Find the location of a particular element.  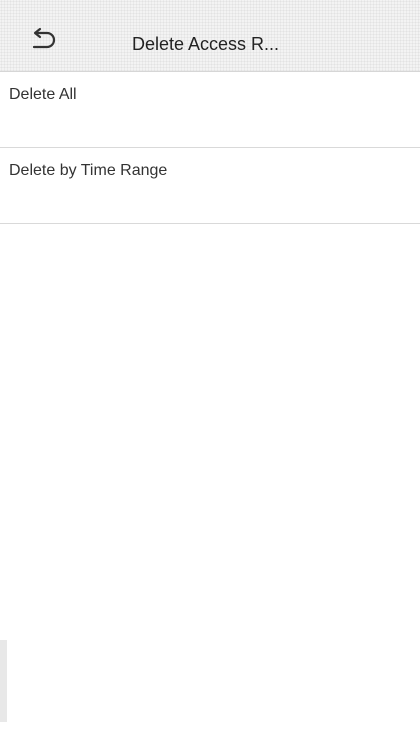

menu-item-delete-by-time-range: Delete by Time Range is located at coordinates (210, 186).